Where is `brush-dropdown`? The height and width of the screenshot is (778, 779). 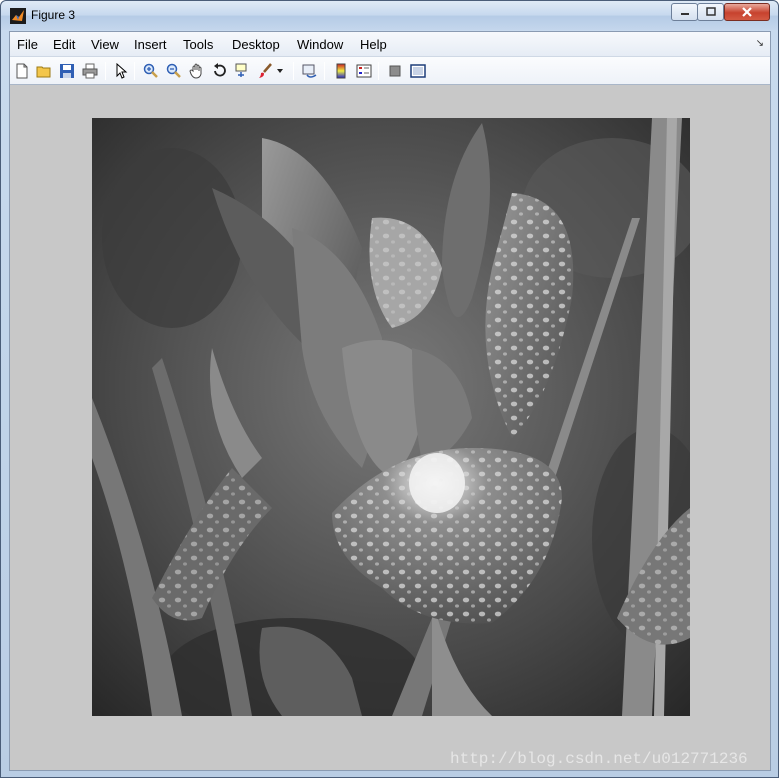 brush-dropdown is located at coordinates (280, 71).